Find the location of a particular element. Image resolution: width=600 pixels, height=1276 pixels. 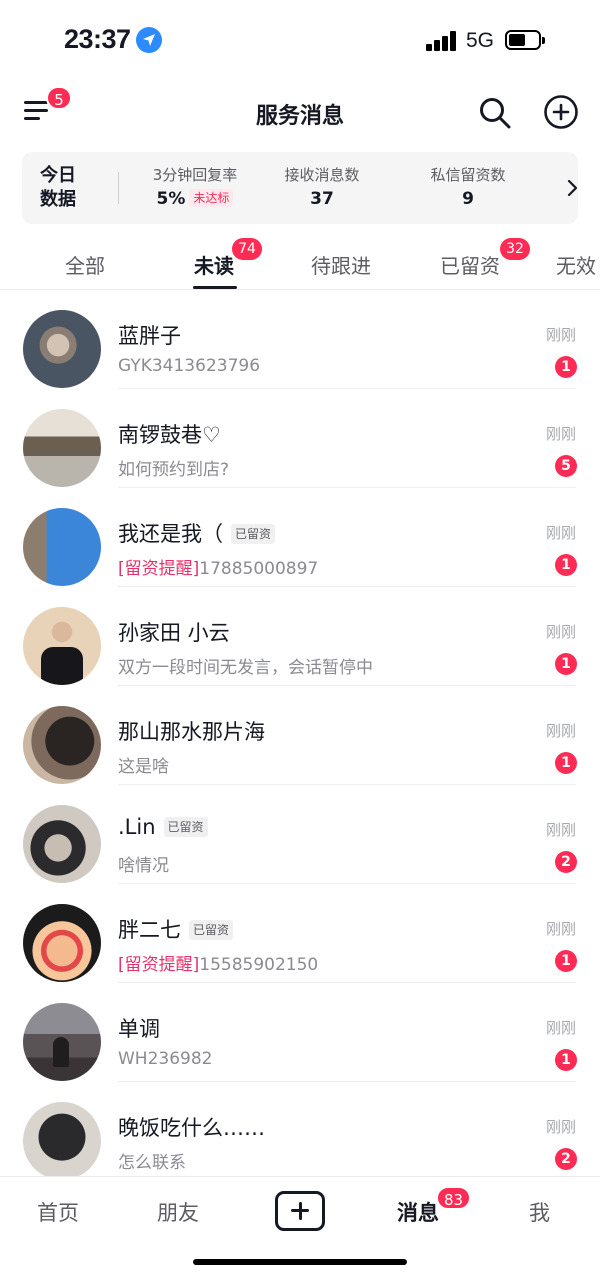

contact-name: 南锣鼓巷♡ is located at coordinates (169, 435).